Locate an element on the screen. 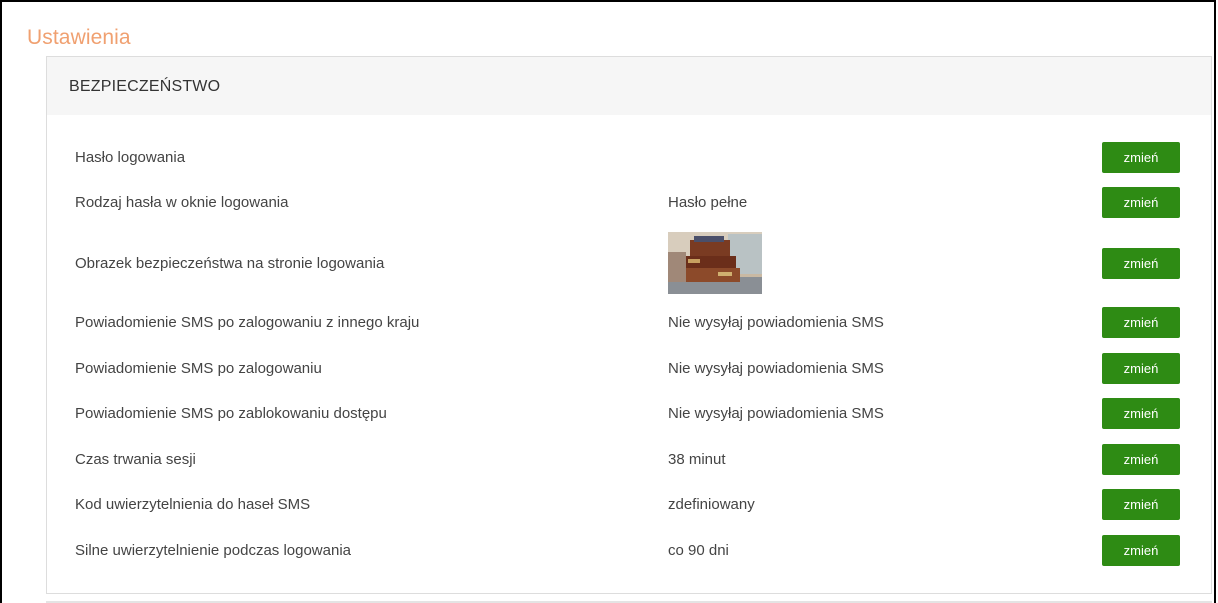  suitcases-image is located at coordinates (715, 263).